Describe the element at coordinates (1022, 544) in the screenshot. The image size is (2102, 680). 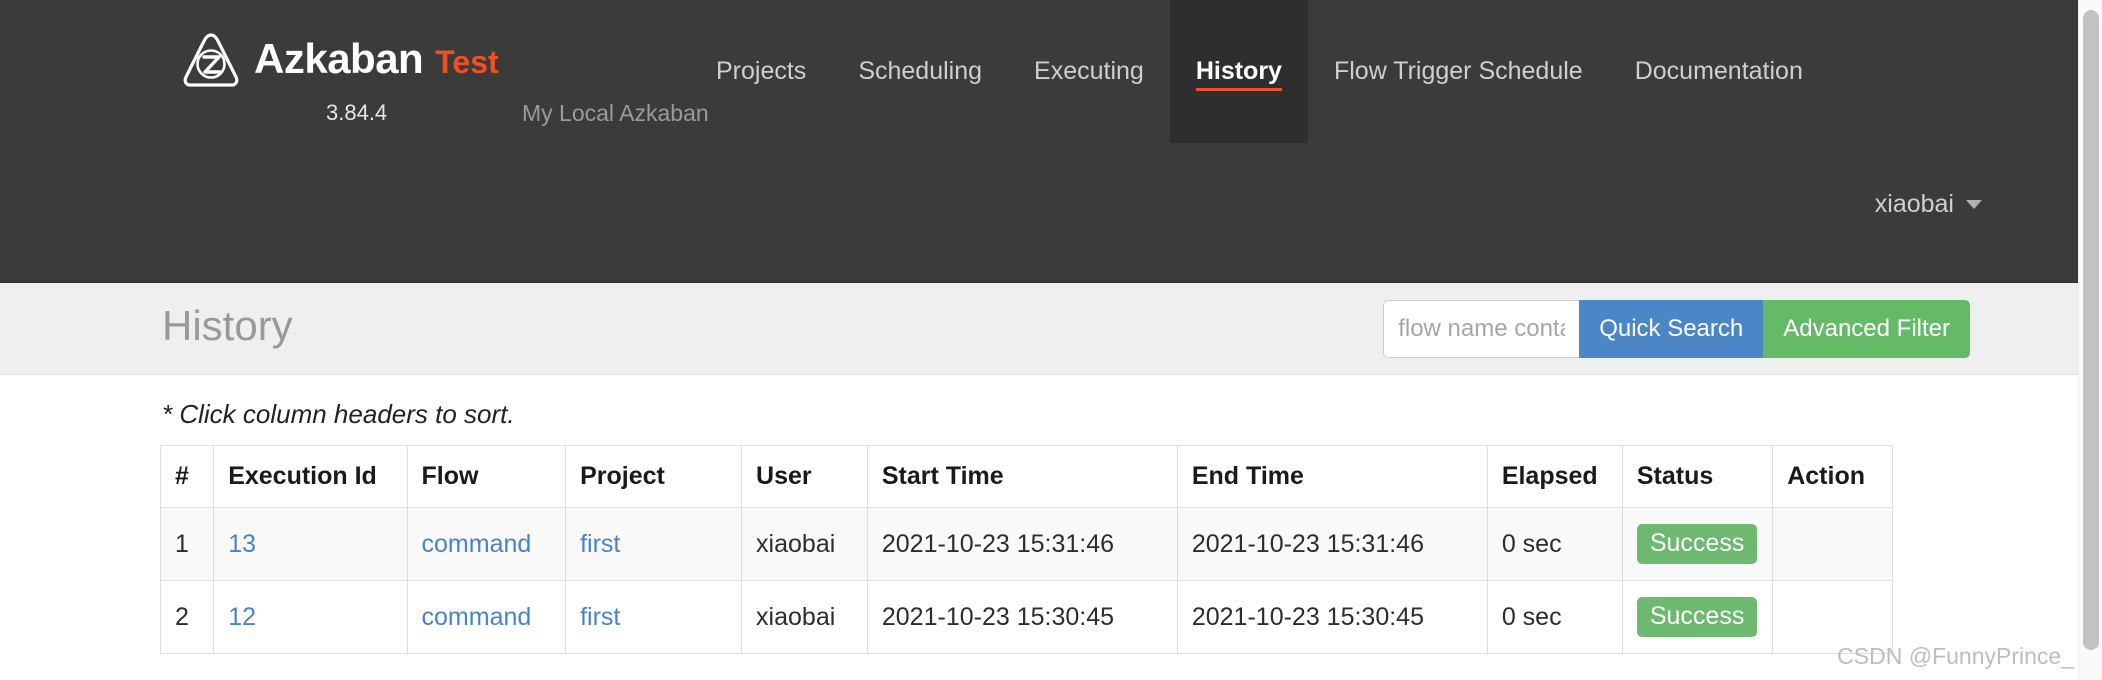
I see `cell-start-time: 2021-10-23 15:31:46` at that location.